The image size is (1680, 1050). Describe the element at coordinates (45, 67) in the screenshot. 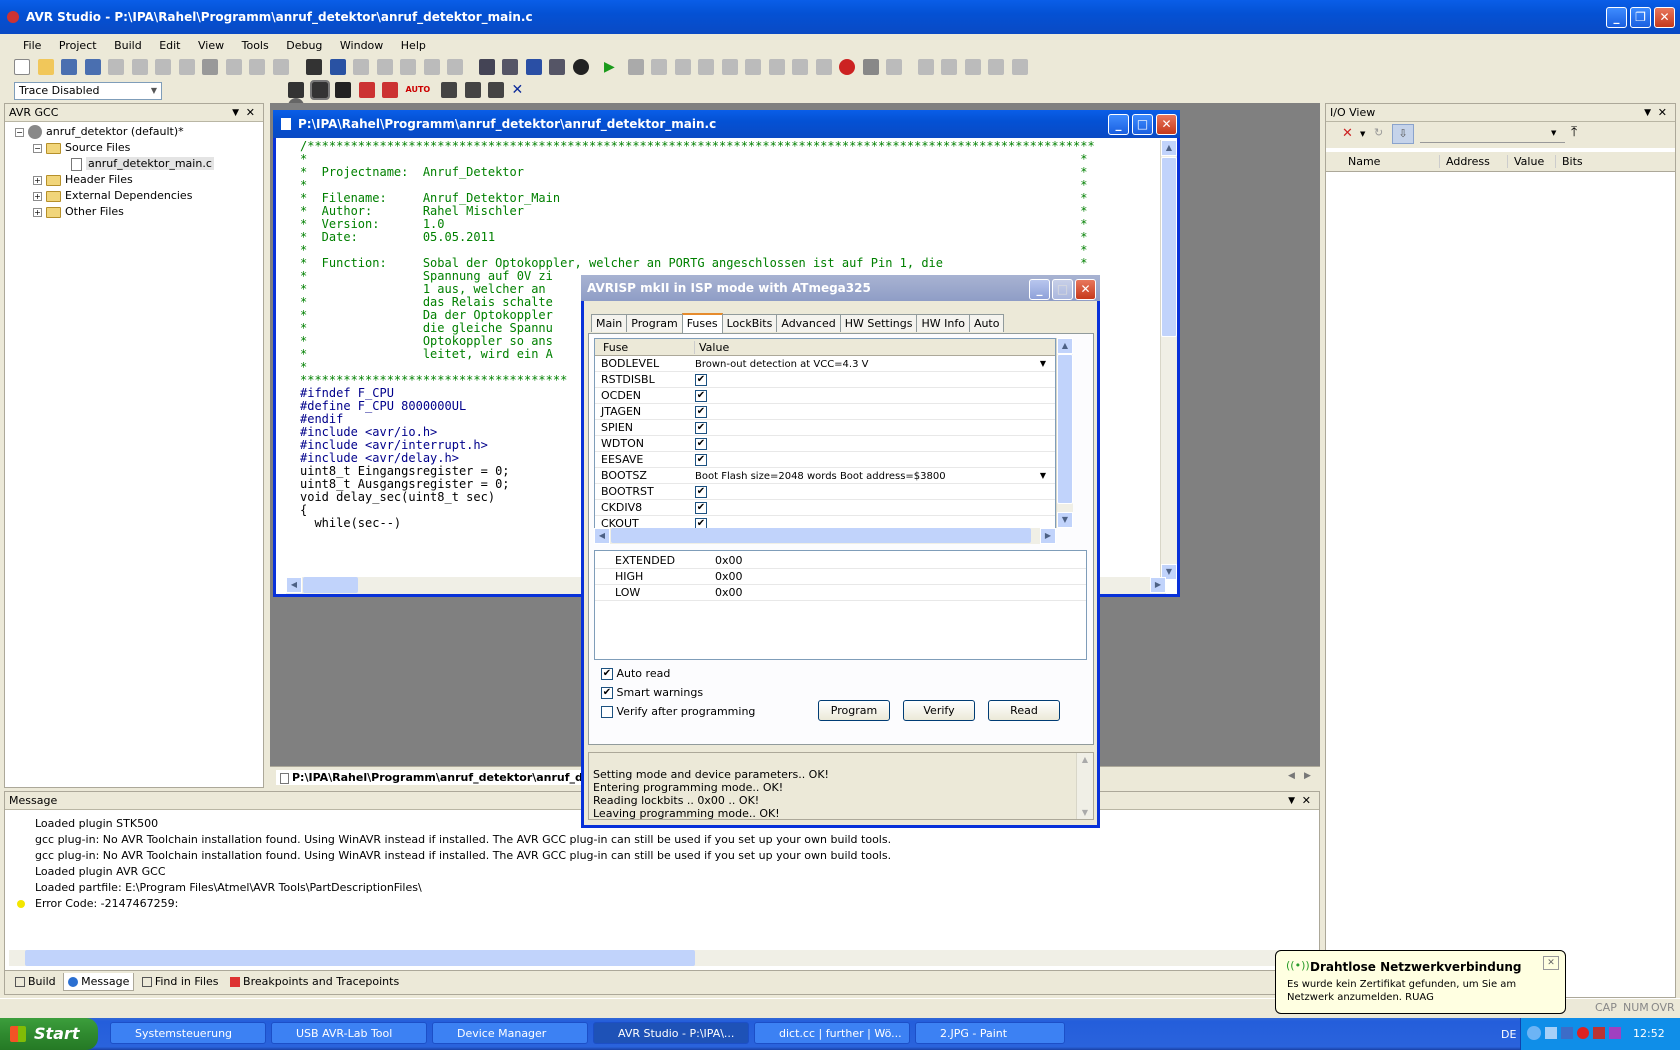

I see `open-folder-icon` at that location.